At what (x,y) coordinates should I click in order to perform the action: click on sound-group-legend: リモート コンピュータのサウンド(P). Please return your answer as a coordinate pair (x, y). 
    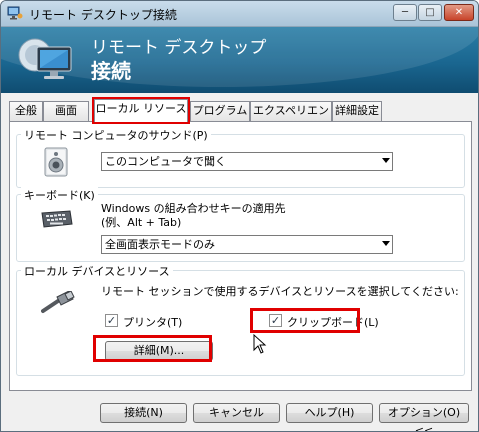
    Looking at the image, I should click on (116, 135).